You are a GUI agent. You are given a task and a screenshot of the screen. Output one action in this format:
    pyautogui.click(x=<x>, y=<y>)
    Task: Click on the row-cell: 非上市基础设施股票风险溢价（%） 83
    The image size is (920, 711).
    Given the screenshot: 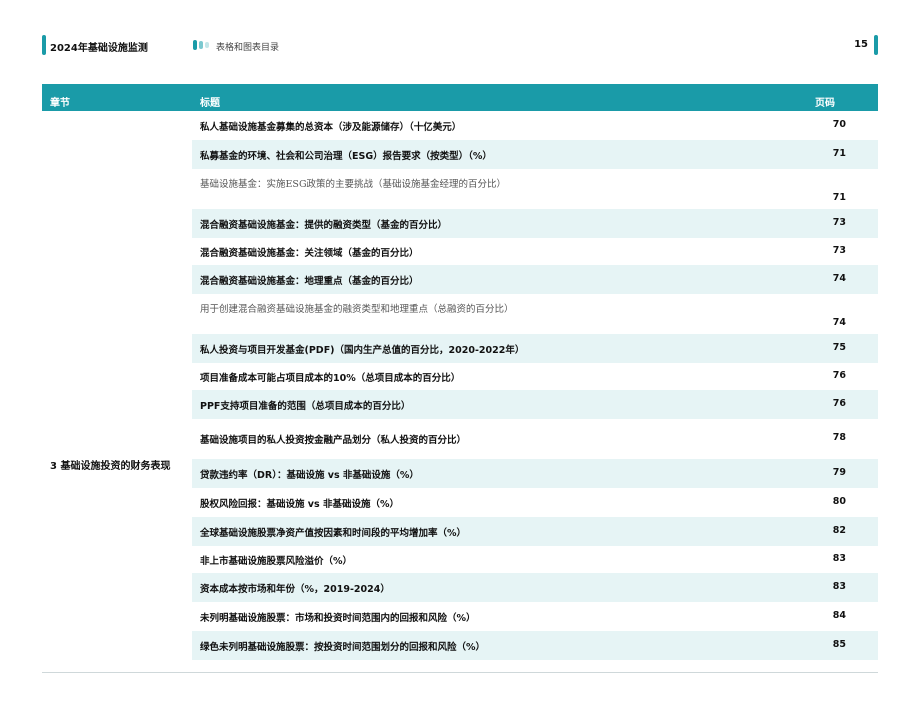 What is the action you would take?
    pyautogui.click(x=535, y=559)
    